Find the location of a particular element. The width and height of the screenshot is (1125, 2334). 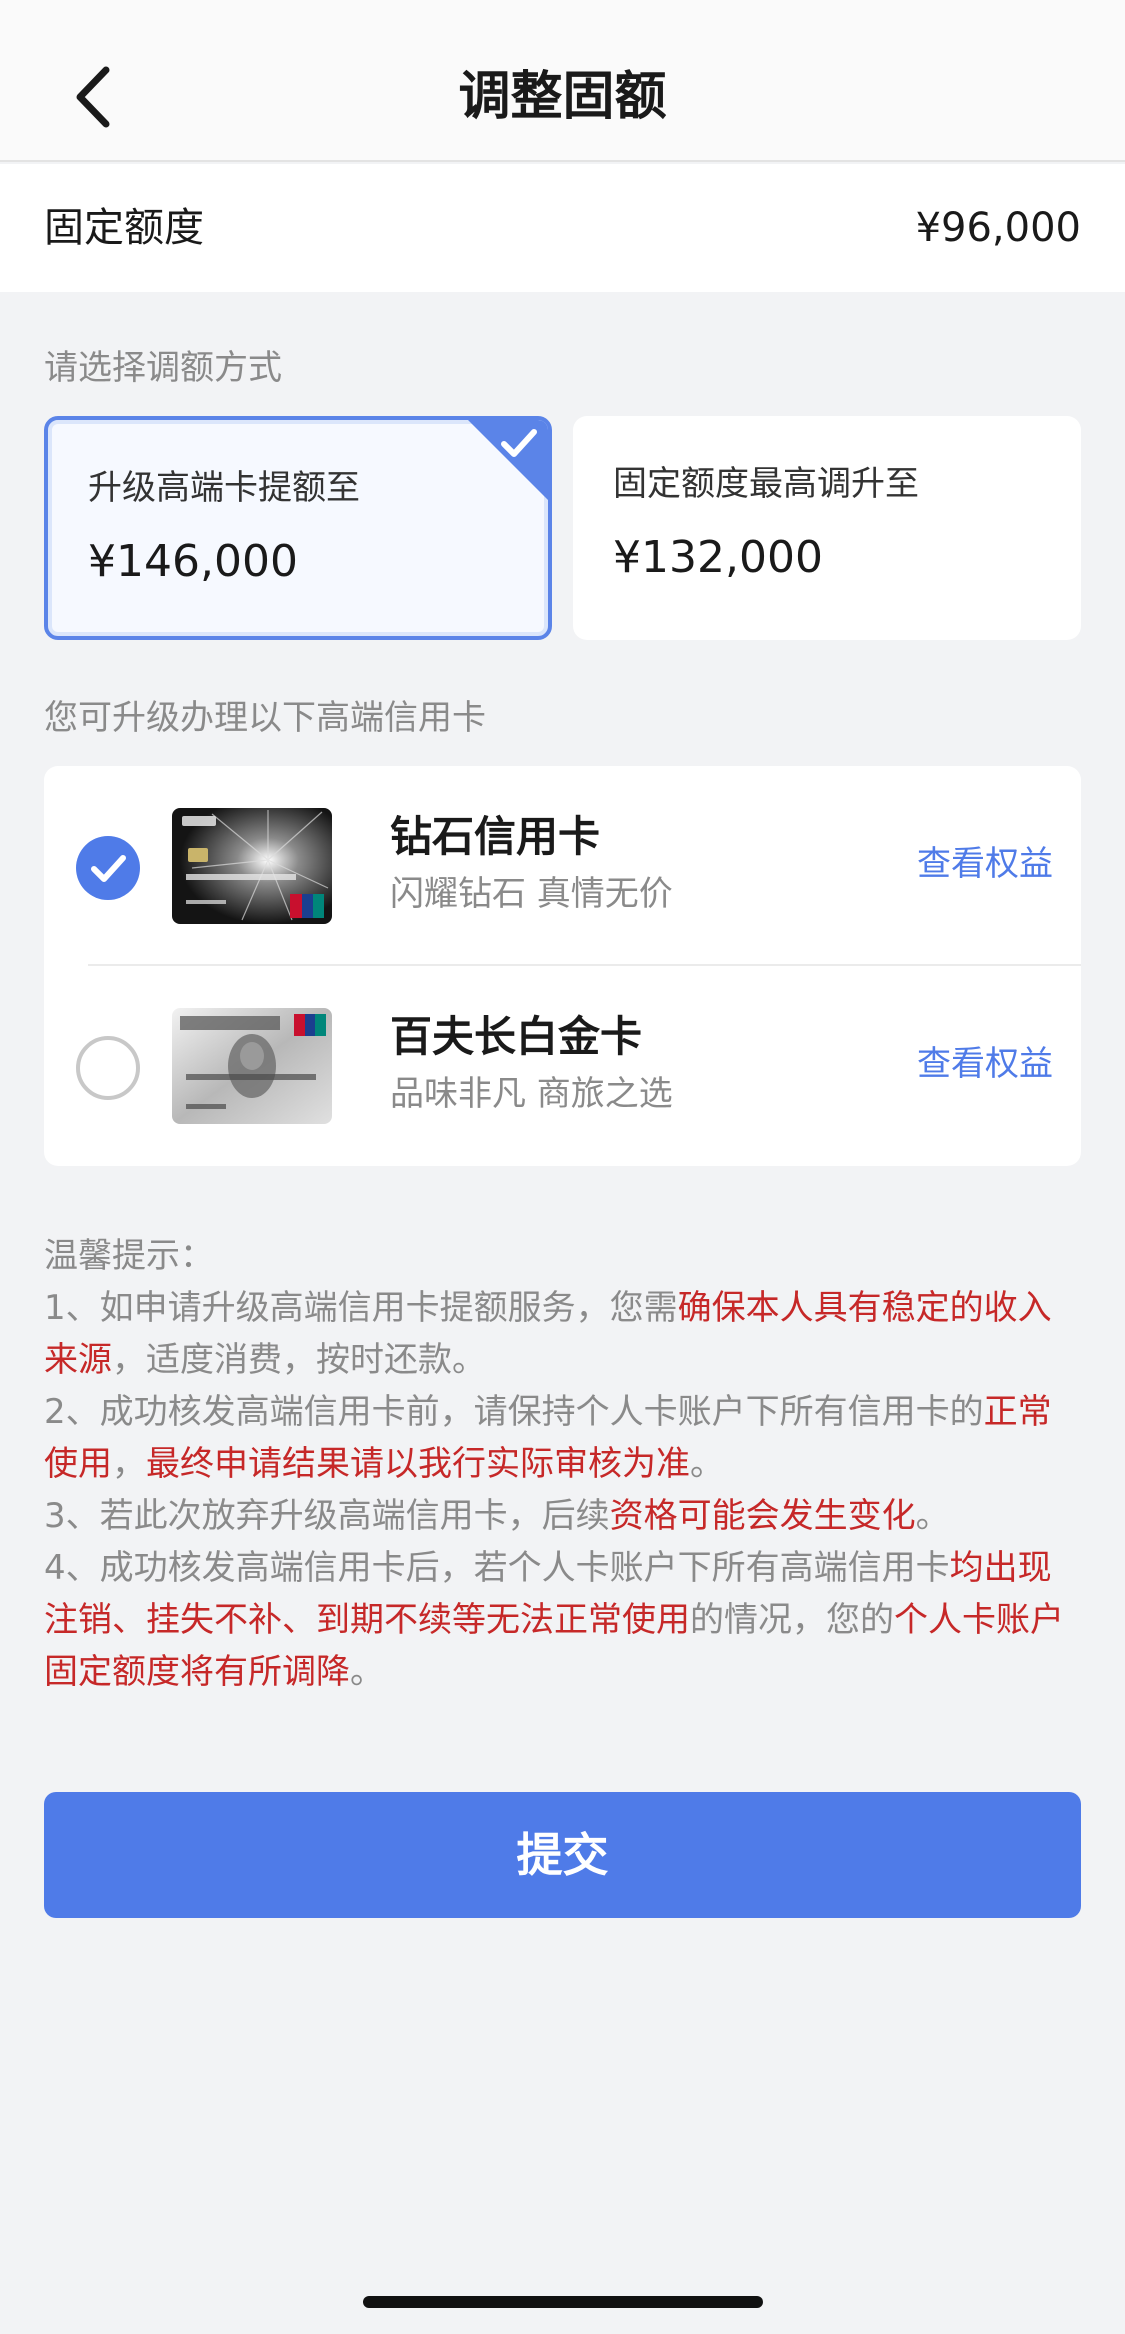

option-upgrade-card: 升级高端卡提额至 ¥146,000 is located at coordinates (298, 528).